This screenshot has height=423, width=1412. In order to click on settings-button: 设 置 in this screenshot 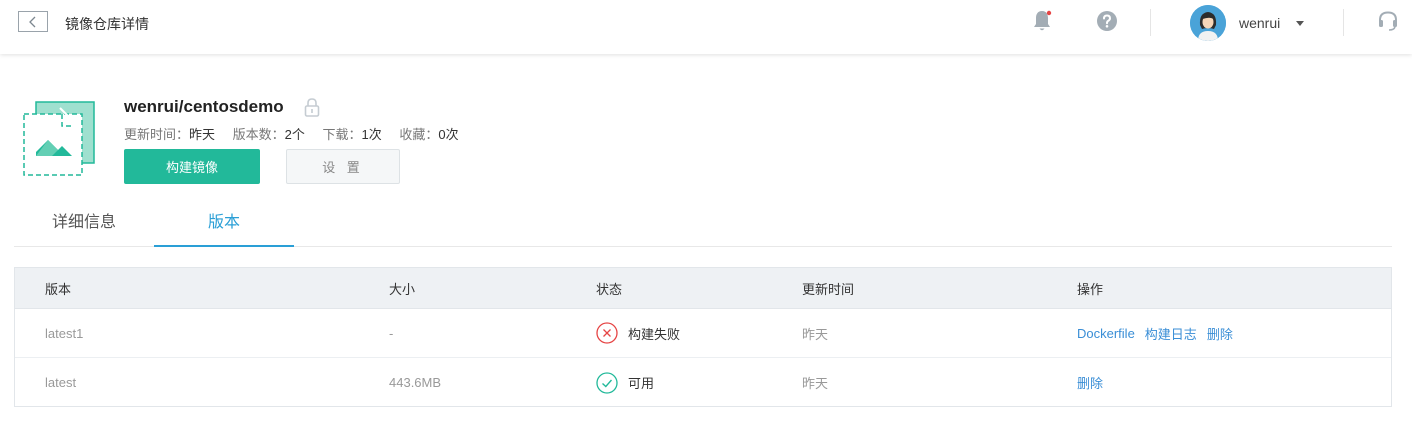, I will do `click(343, 166)`.